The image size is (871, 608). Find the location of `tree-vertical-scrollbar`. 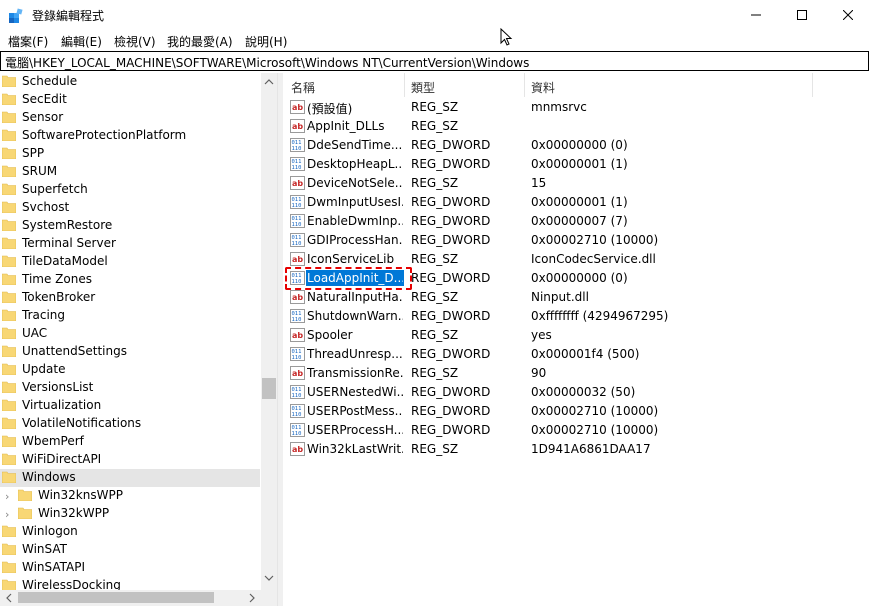

tree-vertical-scrollbar is located at coordinates (269, 331).